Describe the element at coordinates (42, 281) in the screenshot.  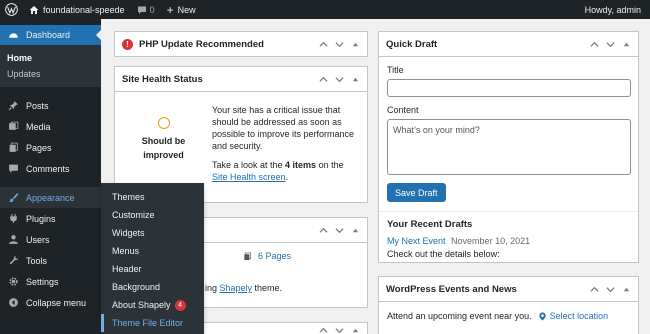
I see `sidebar-item-label: Settings` at that location.